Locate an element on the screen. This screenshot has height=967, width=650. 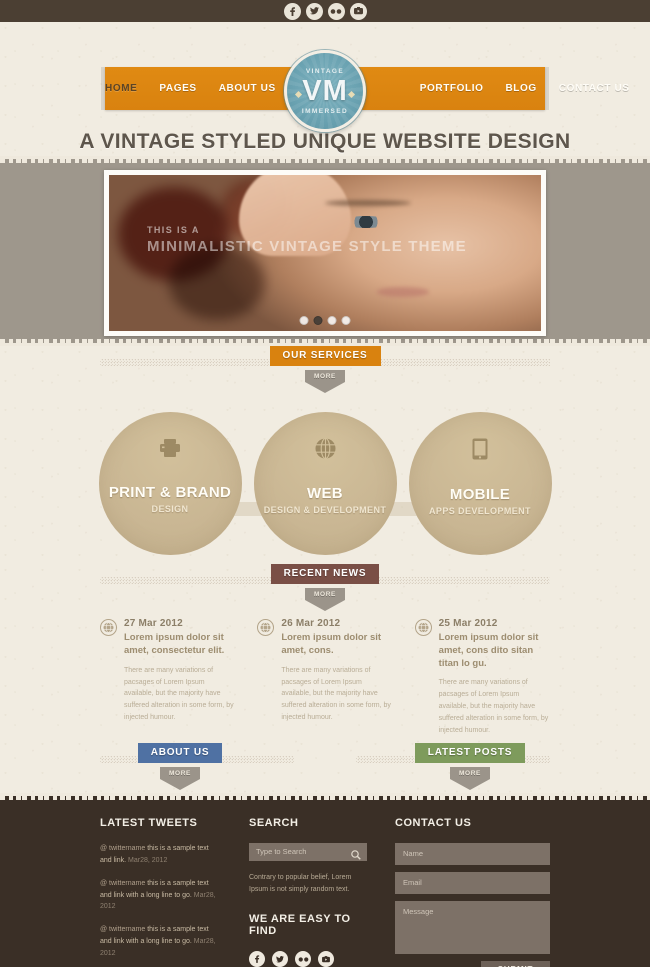
nav-item-blog: BLOG is located at coordinates (520, 88).